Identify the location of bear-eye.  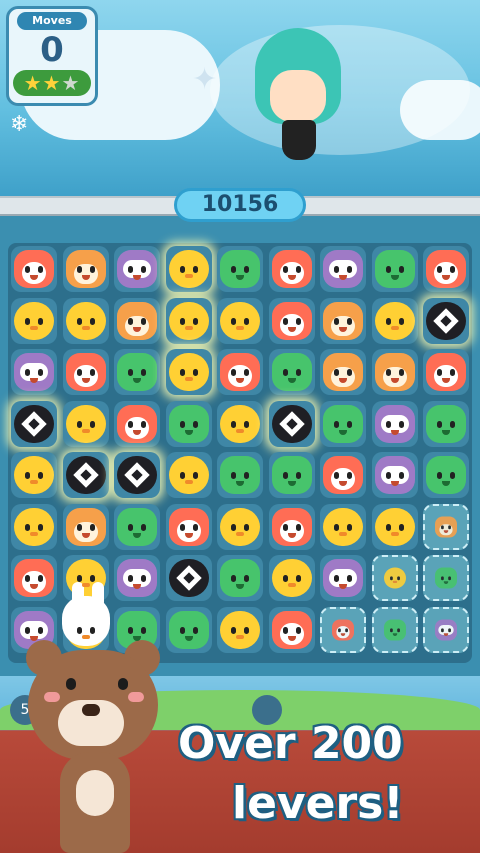
(123, 684).